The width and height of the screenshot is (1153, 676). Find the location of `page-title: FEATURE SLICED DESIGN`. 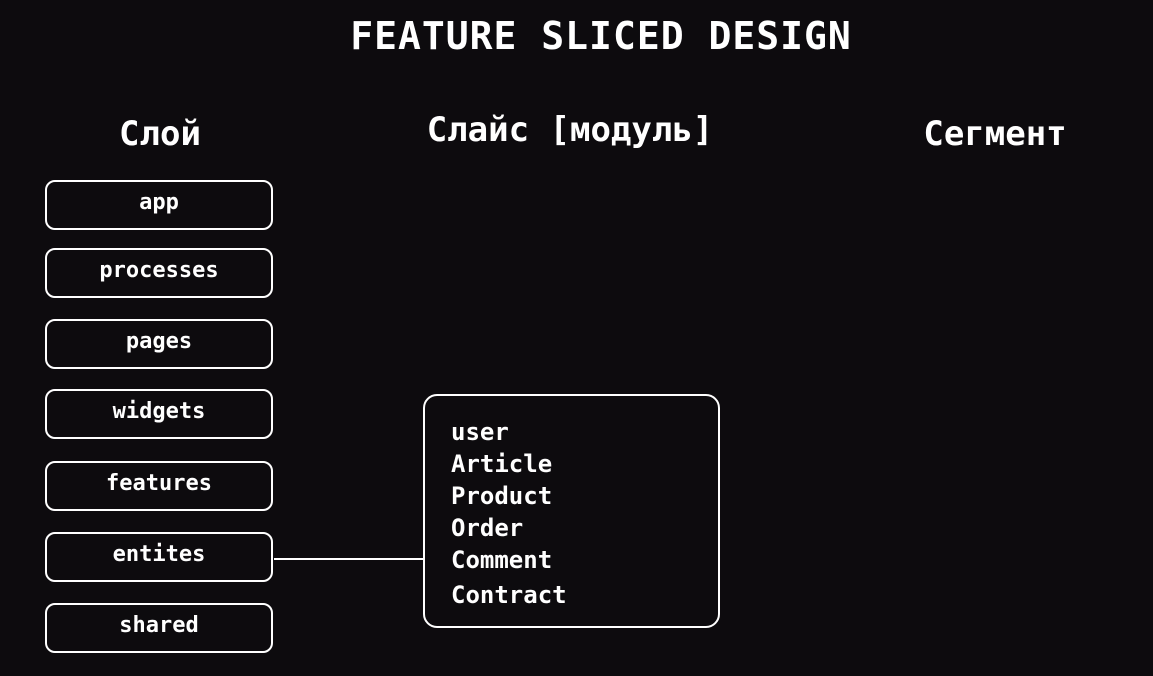

page-title: FEATURE SLICED DESIGN is located at coordinates (601, 36).